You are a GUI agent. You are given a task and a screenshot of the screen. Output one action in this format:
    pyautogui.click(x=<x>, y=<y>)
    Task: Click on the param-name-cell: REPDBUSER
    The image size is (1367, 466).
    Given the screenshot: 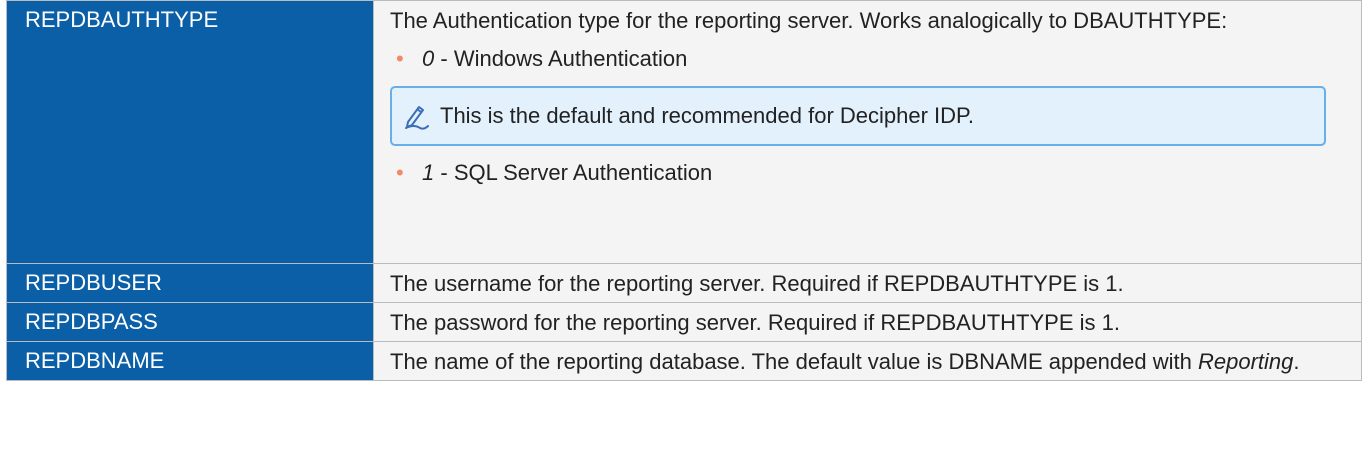 What is the action you would take?
    pyautogui.click(x=190, y=283)
    